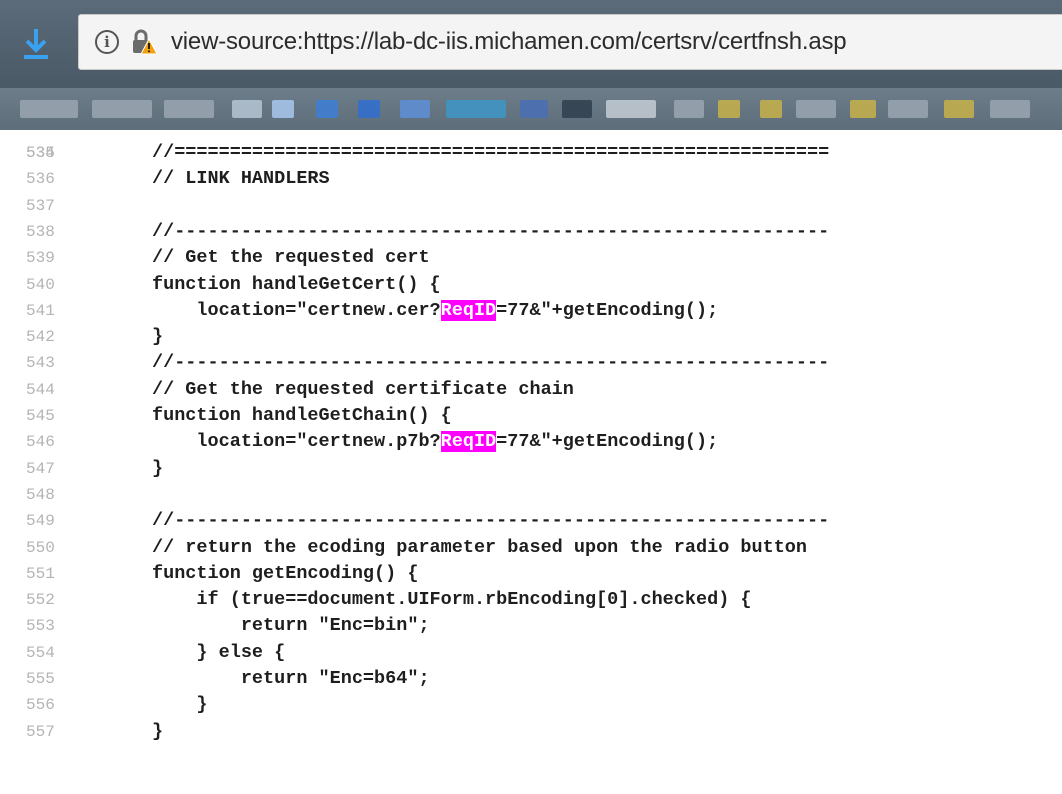 The image size is (1062, 794). I want to click on line-number: 546, so click(40, 442).